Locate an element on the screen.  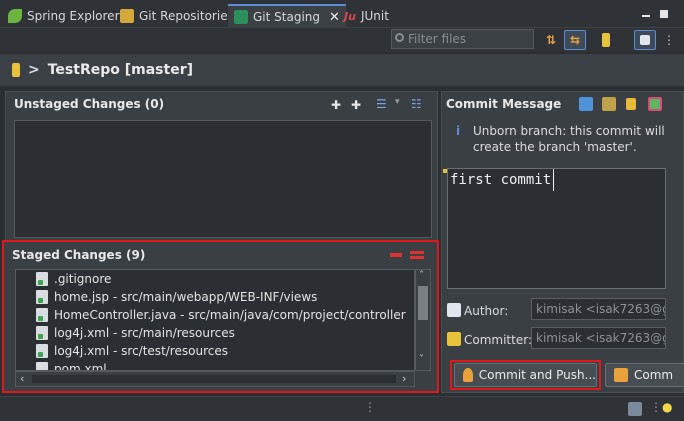
filter-files-input: Filter files is located at coordinates (462, 39).